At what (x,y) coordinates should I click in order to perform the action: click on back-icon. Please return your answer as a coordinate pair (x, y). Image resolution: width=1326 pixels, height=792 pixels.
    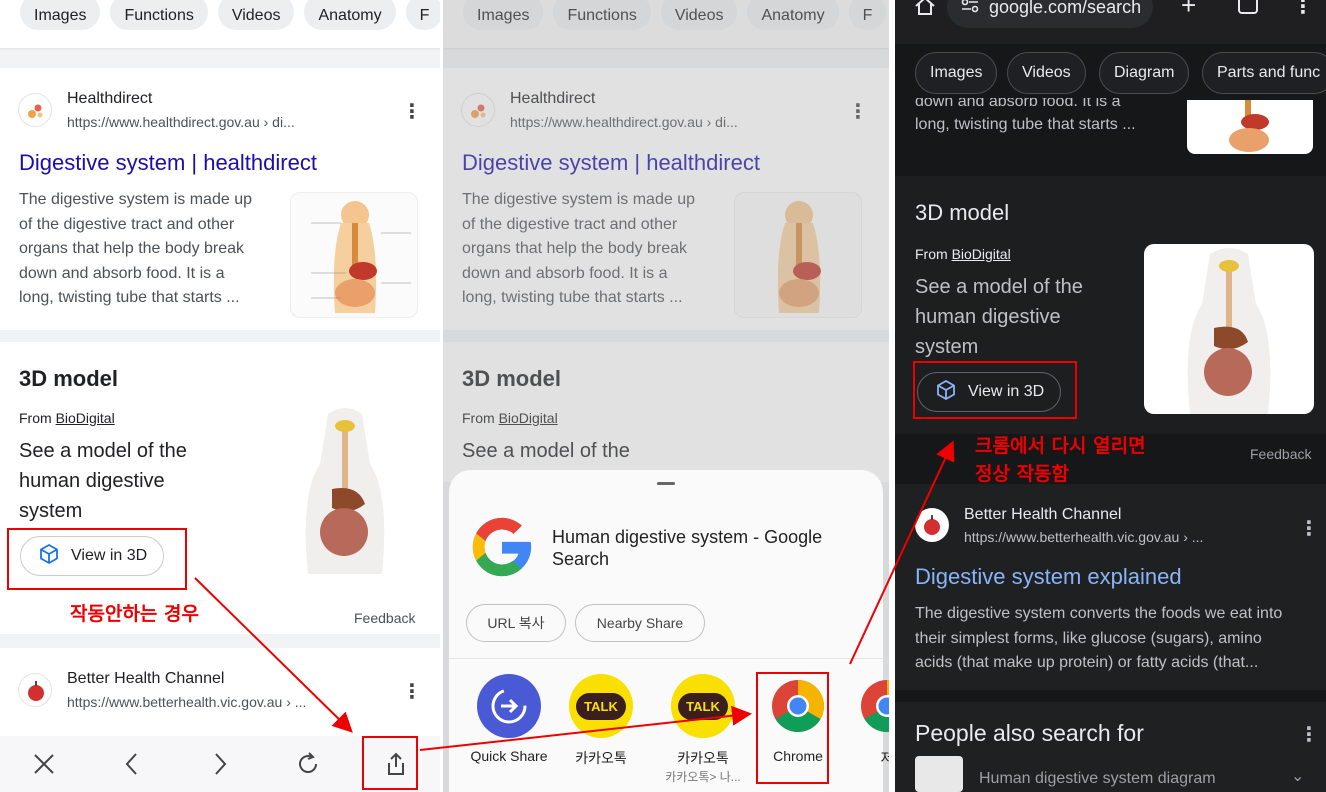
    Looking at the image, I should click on (132, 764).